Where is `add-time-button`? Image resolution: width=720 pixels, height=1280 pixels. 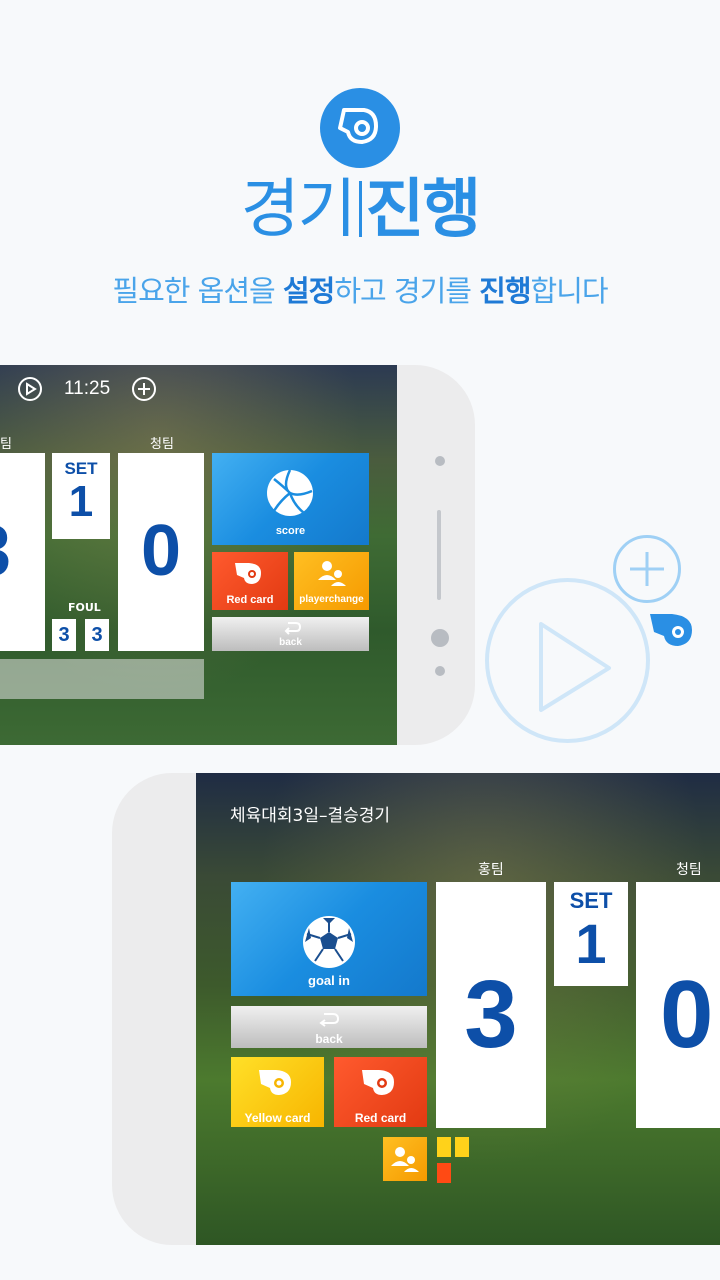
add-time-button is located at coordinates (144, 389).